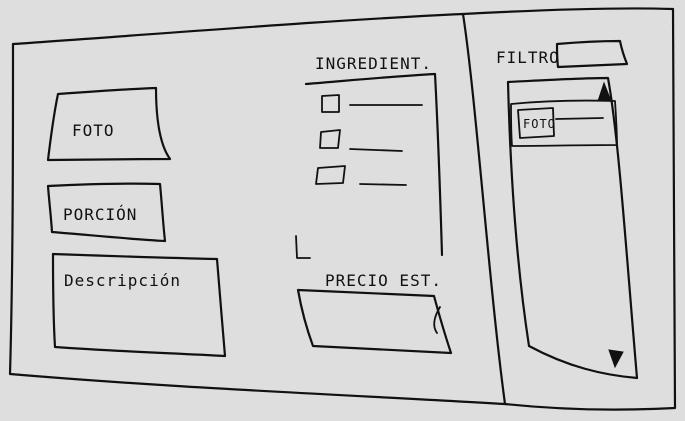  What do you see at coordinates (373, 63) in the screenshot?
I see `ingredients-title: INGREDIENT.` at bounding box center [373, 63].